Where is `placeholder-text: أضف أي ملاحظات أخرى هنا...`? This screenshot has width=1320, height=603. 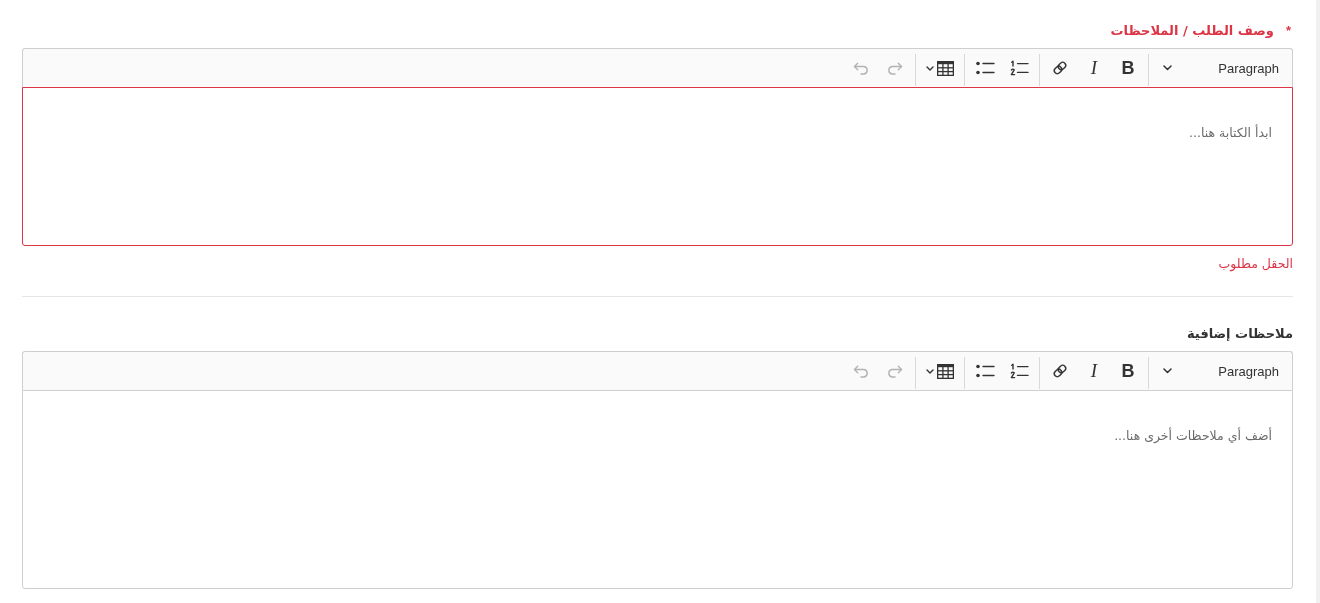 placeholder-text: أضف أي ملاحظات أخرى هنا... is located at coordinates (1193, 435).